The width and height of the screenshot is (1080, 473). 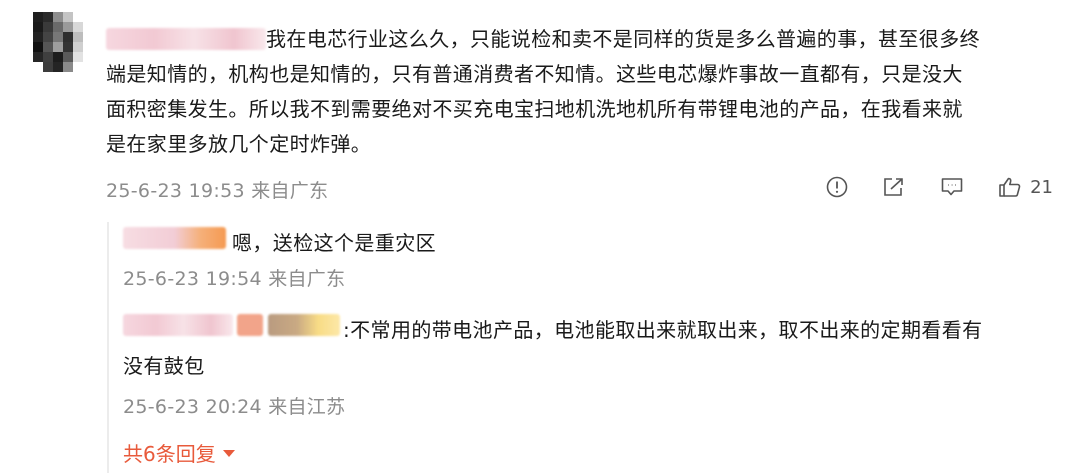 I want to click on more-replies-link: 共6条回复, so click(x=179, y=452).